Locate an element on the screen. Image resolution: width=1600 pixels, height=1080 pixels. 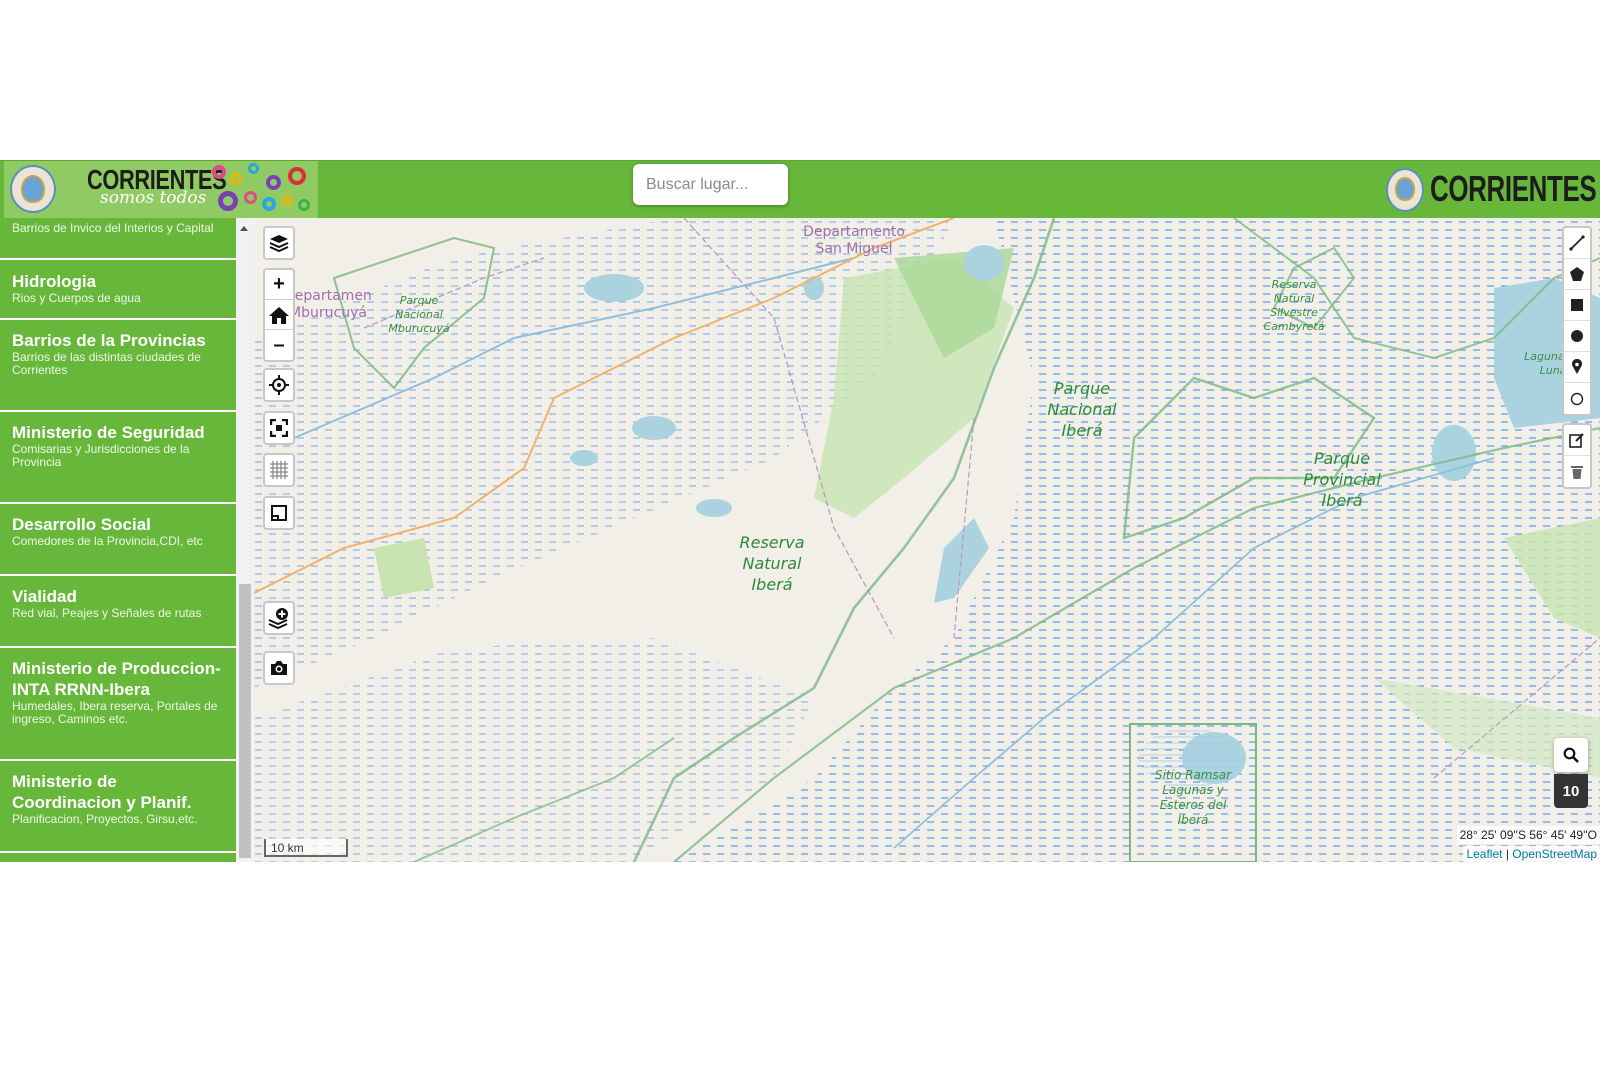
label-dept-san-miguel: Departamento San Miguel is located at coordinates (854, 240).